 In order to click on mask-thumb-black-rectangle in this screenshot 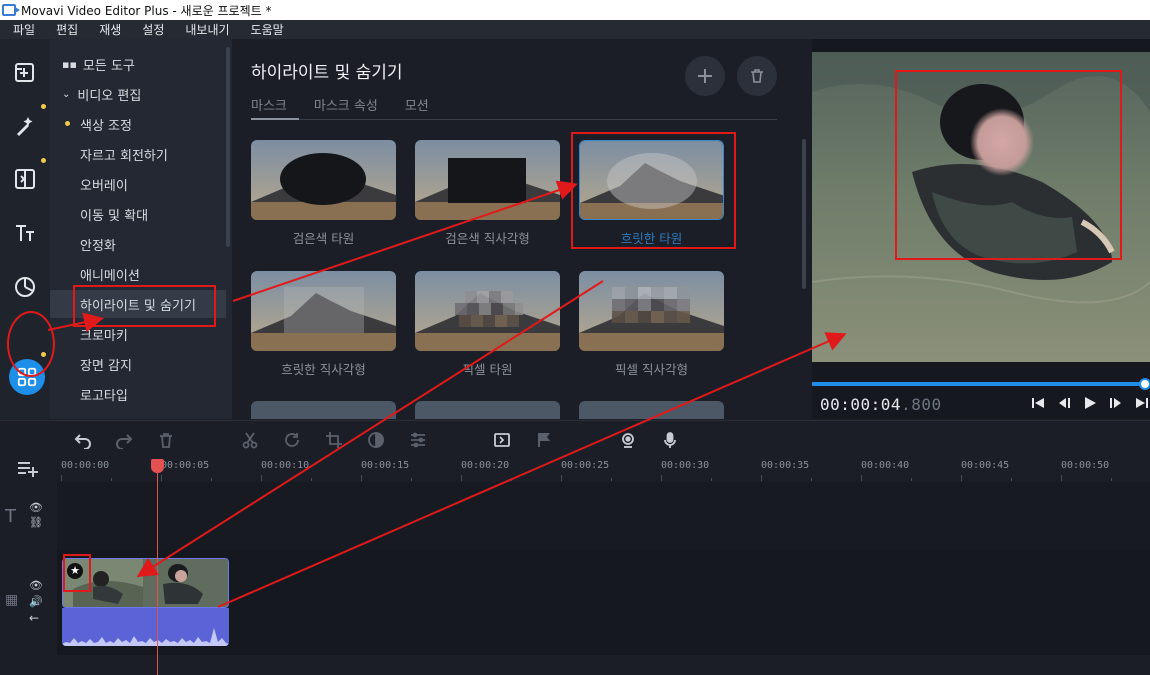, I will do `click(487, 180)`.